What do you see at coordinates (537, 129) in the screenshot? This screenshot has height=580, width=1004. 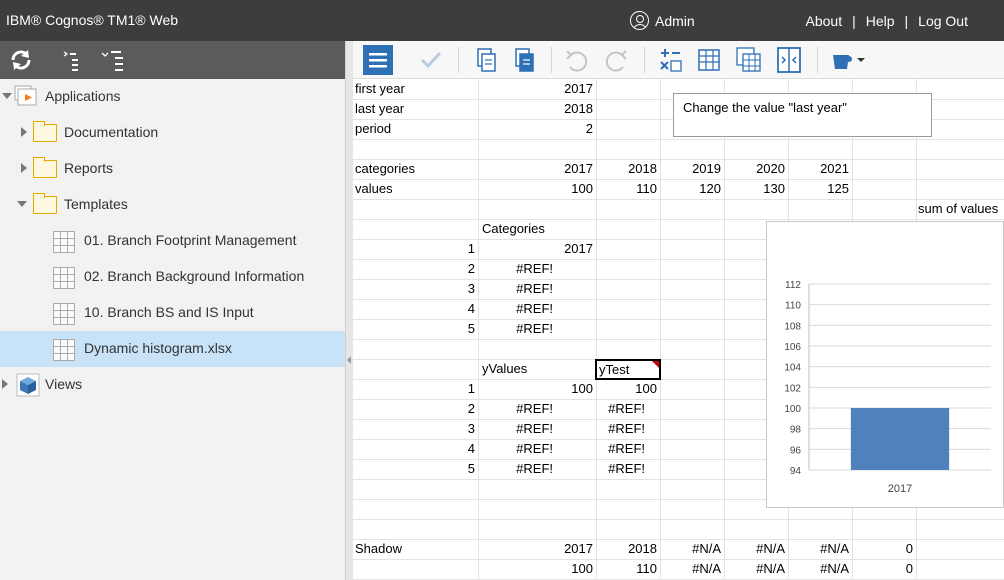 I see `period-value: 2` at bounding box center [537, 129].